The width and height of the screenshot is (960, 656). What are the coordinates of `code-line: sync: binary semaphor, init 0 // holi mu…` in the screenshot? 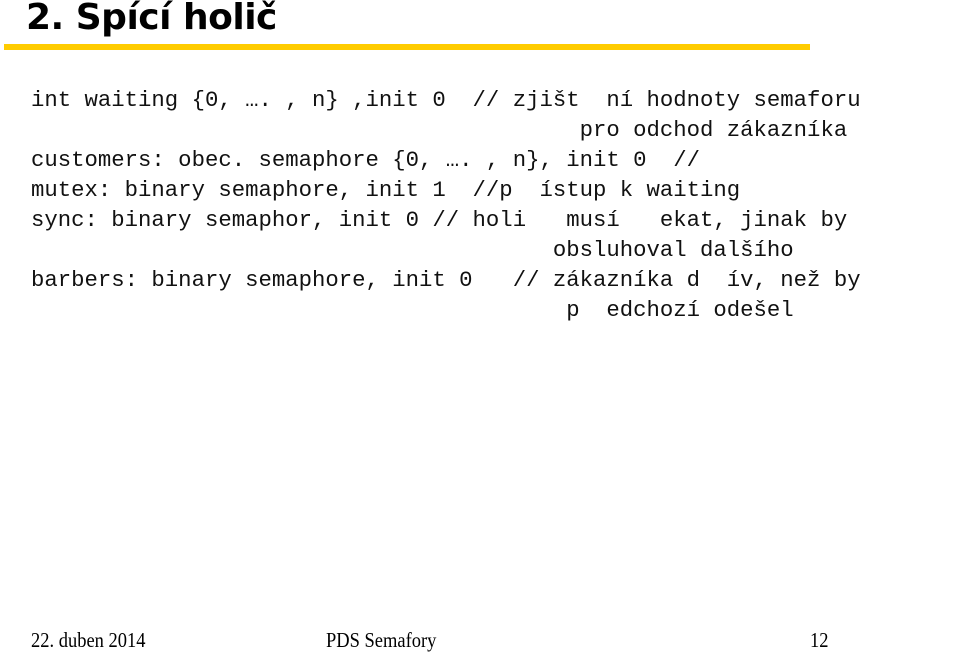 It's located at (439, 220).